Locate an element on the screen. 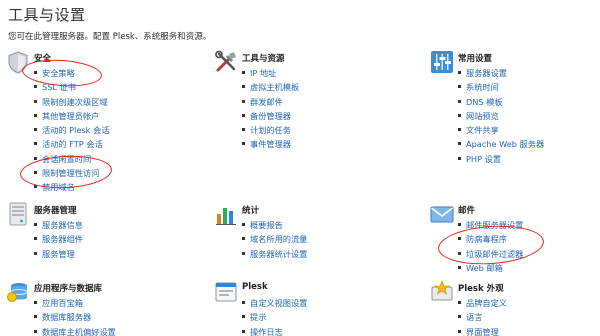  link-tools-5: 事件管理器 is located at coordinates (270, 144).